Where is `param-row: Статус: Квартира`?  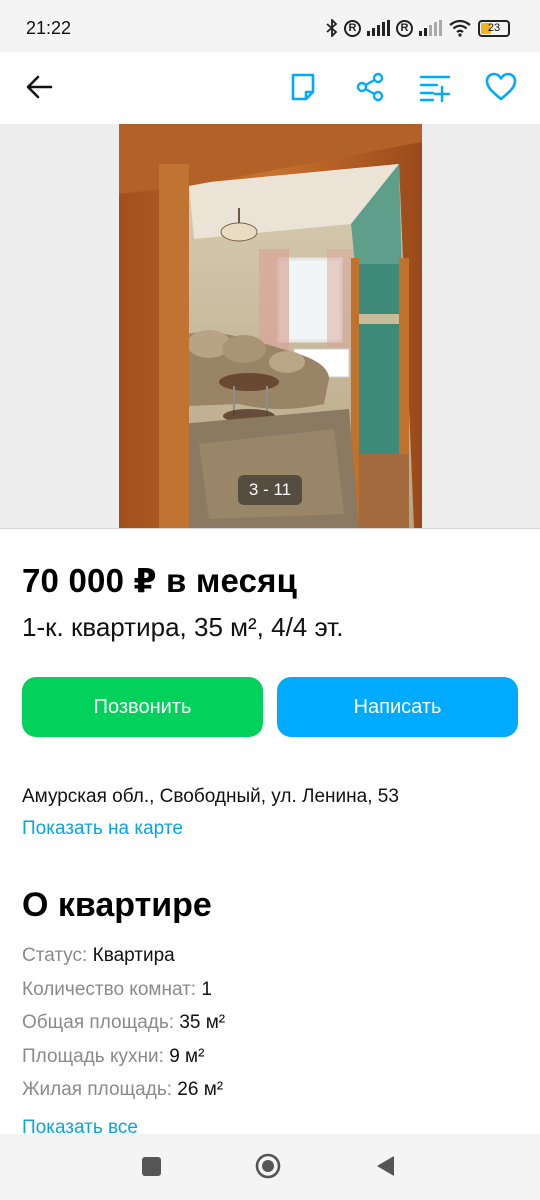 param-row: Статус: Квартира is located at coordinates (123, 961).